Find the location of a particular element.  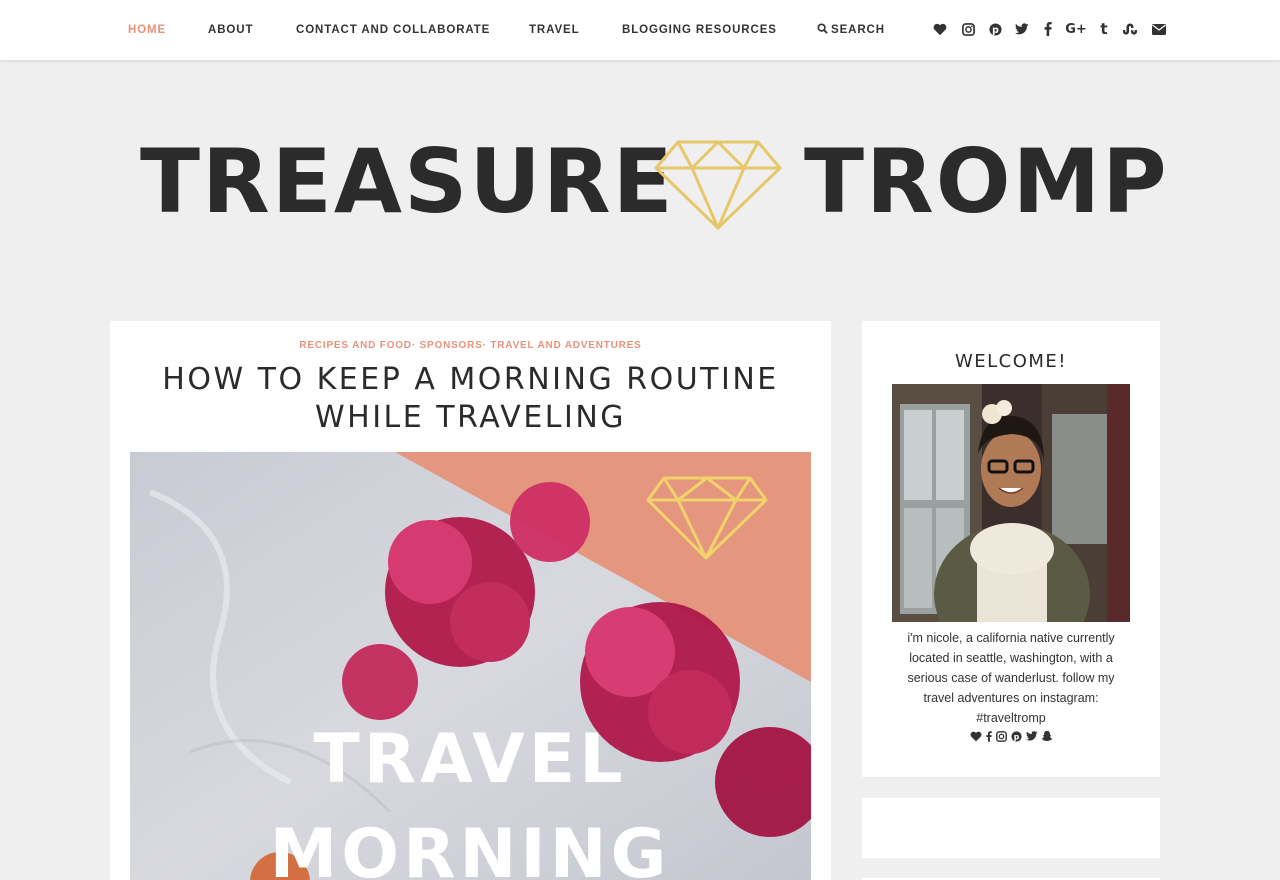

logo-word-left: TREASURE is located at coordinates (407, 181).